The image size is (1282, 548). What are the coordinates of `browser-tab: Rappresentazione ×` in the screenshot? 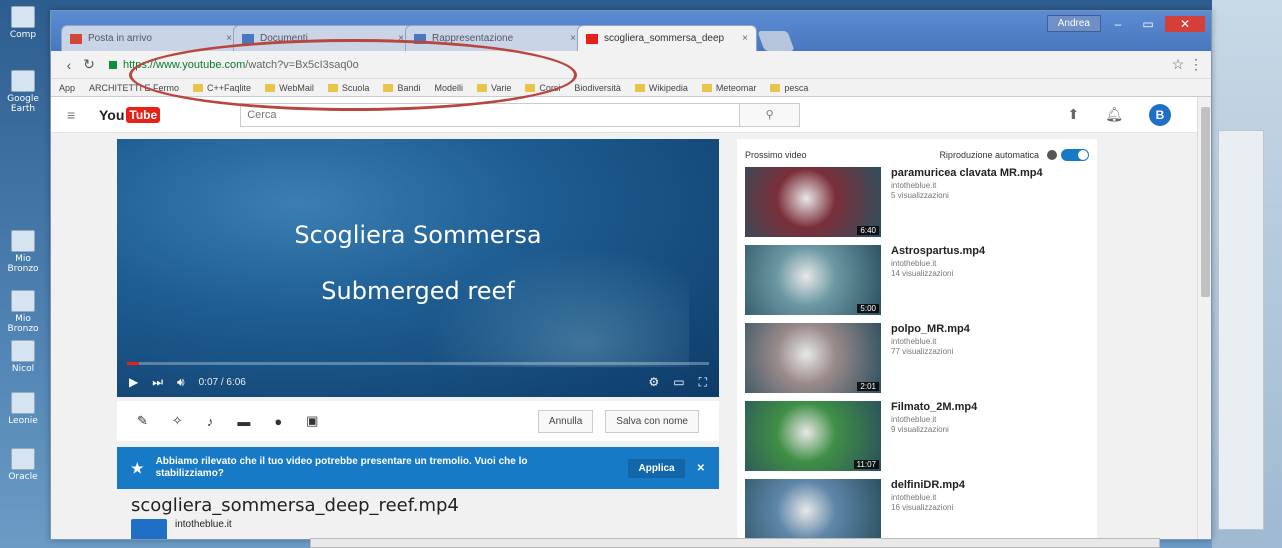 It's located at (495, 38).